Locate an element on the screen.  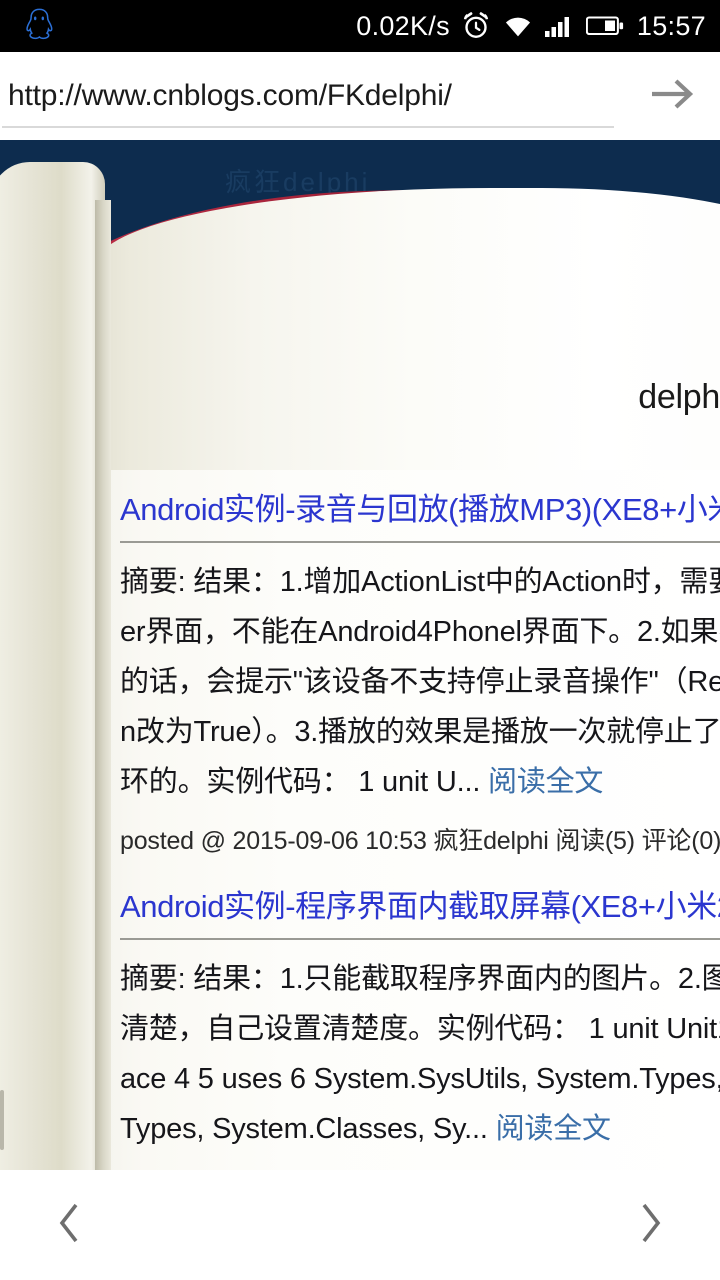
network-speed-text: 0.02K/s is located at coordinates (403, 25).